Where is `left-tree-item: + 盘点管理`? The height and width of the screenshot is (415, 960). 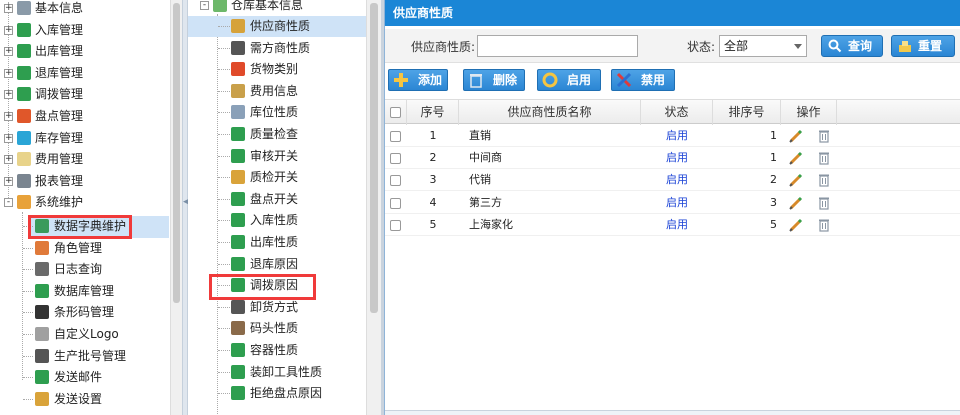
left-tree-item: + 盘点管理 is located at coordinates (85, 116).